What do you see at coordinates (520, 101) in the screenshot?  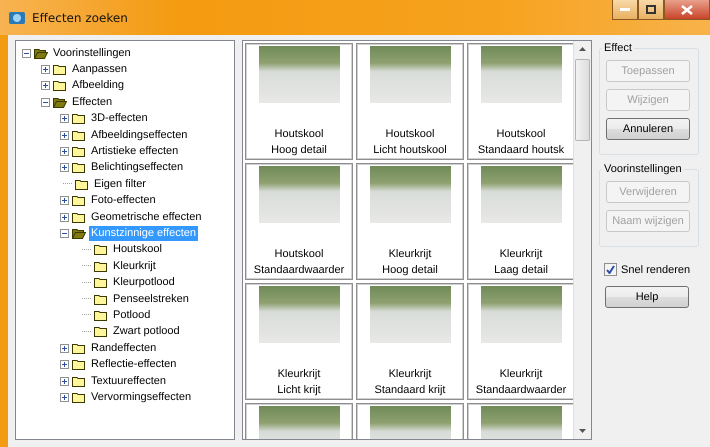 I see `effect-tile: Houtskool Standaard houtsk` at bounding box center [520, 101].